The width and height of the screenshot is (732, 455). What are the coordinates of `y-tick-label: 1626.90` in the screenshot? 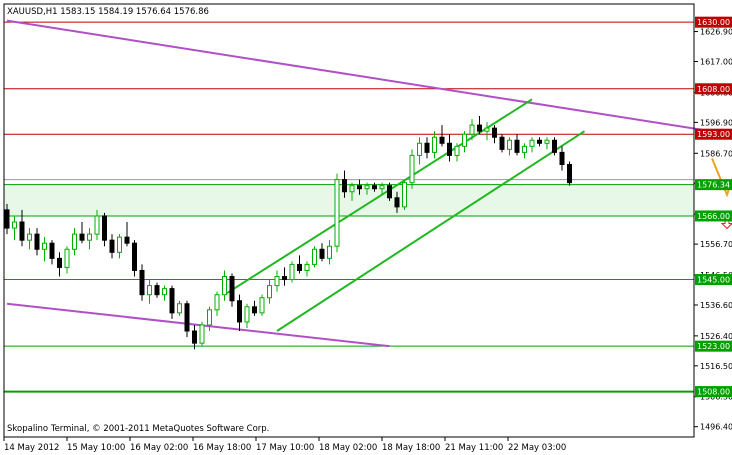 It's located at (716, 32).